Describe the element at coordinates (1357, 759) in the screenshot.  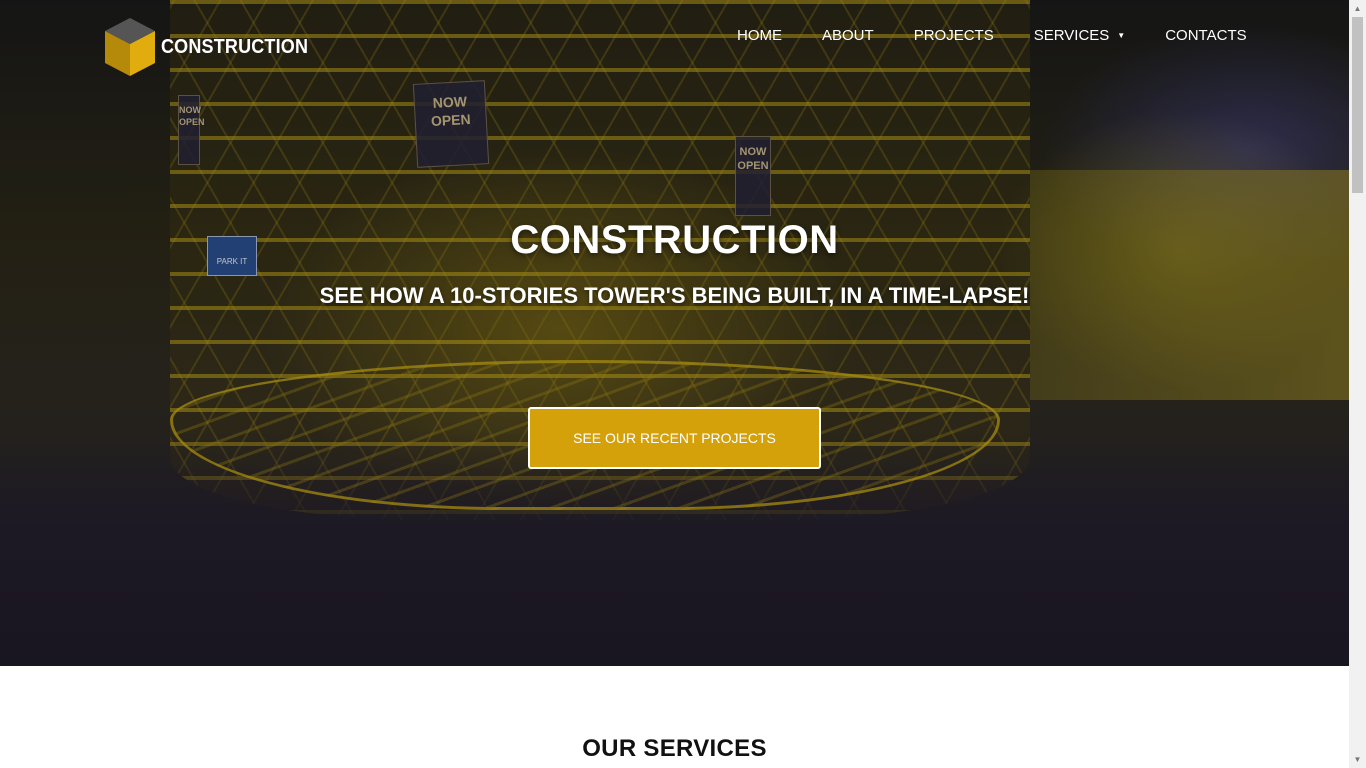
I see `scroll-down-arrow-icon: ▼` at that location.